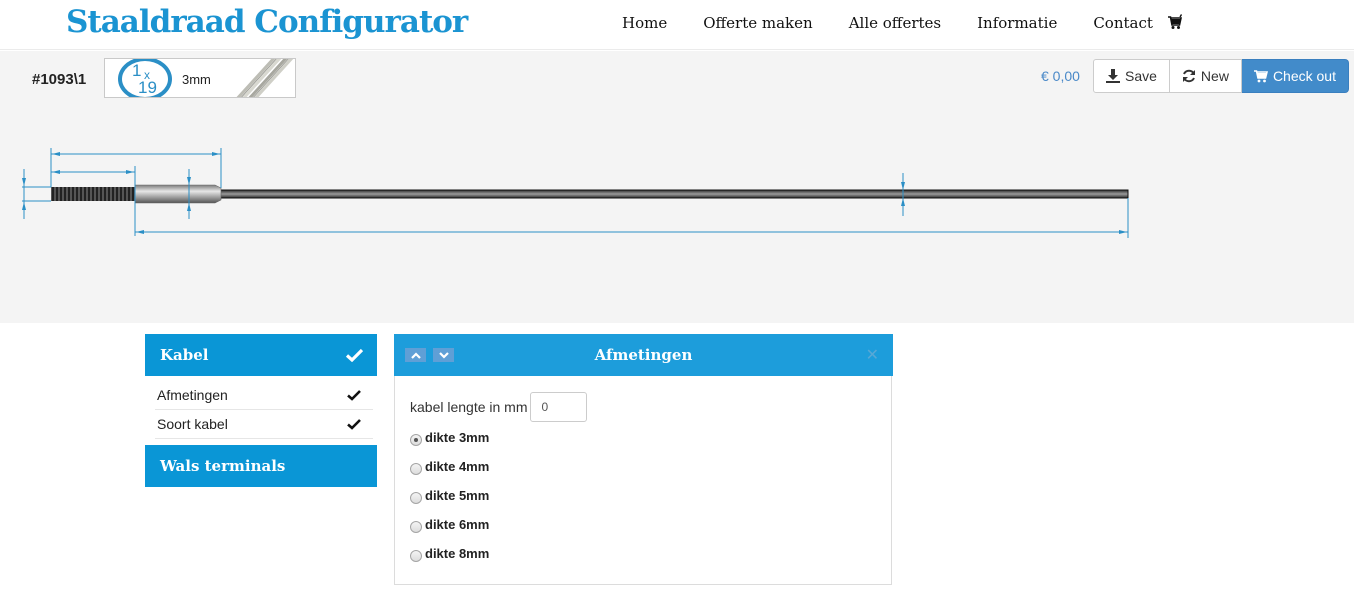  What do you see at coordinates (558, 407) in the screenshot?
I see `length-input` at bounding box center [558, 407].